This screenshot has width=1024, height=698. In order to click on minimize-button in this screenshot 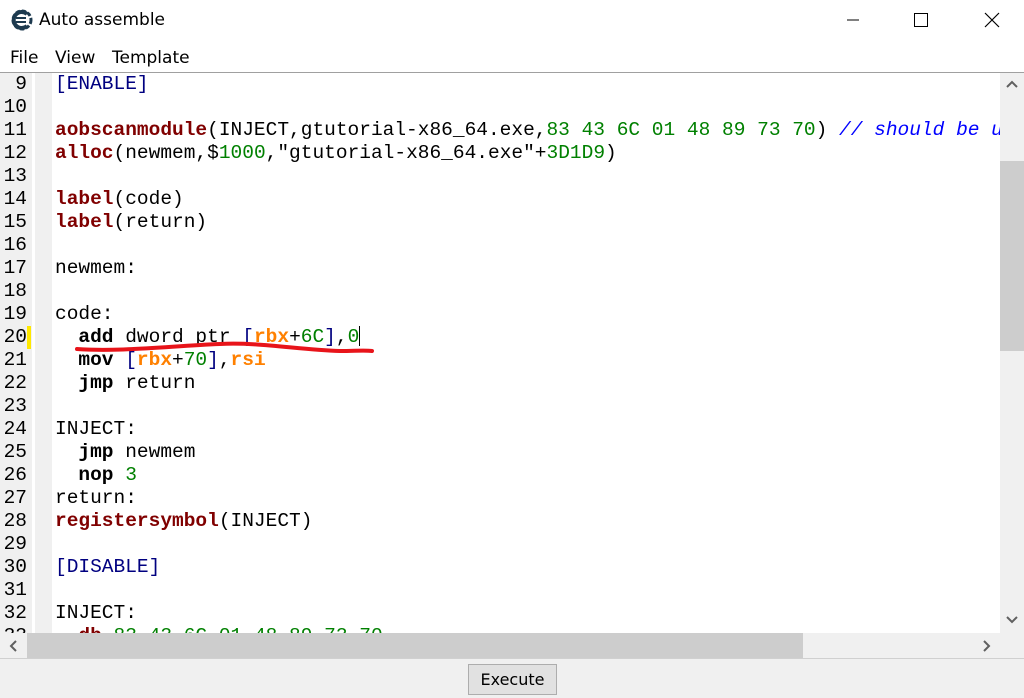, I will do `click(853, 20)`.